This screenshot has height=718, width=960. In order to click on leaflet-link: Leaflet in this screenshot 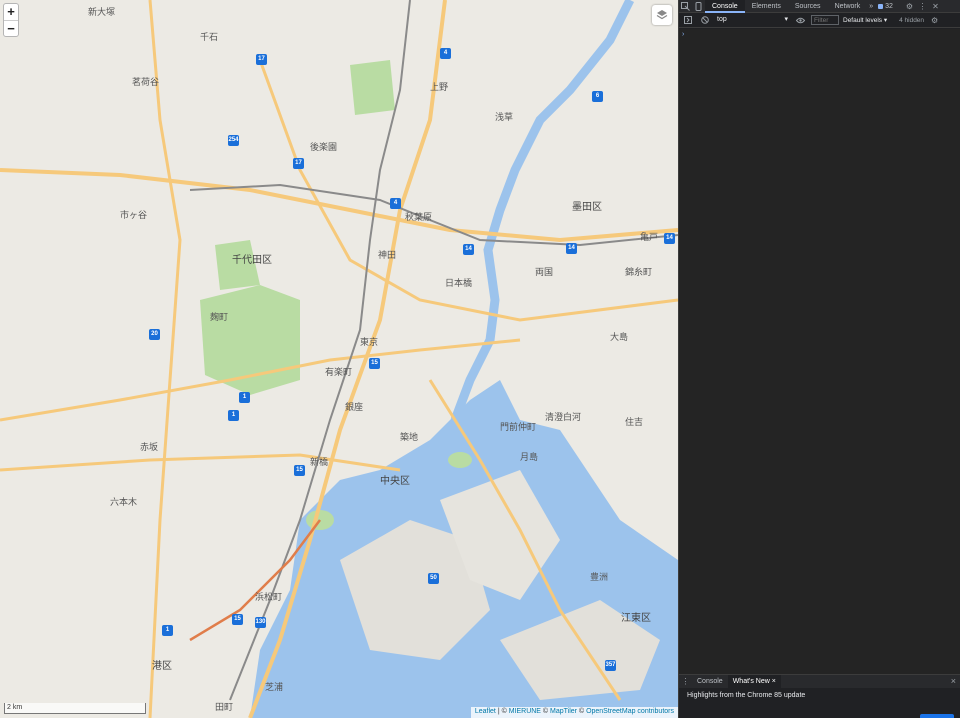, I will do `click(485, 711)`.